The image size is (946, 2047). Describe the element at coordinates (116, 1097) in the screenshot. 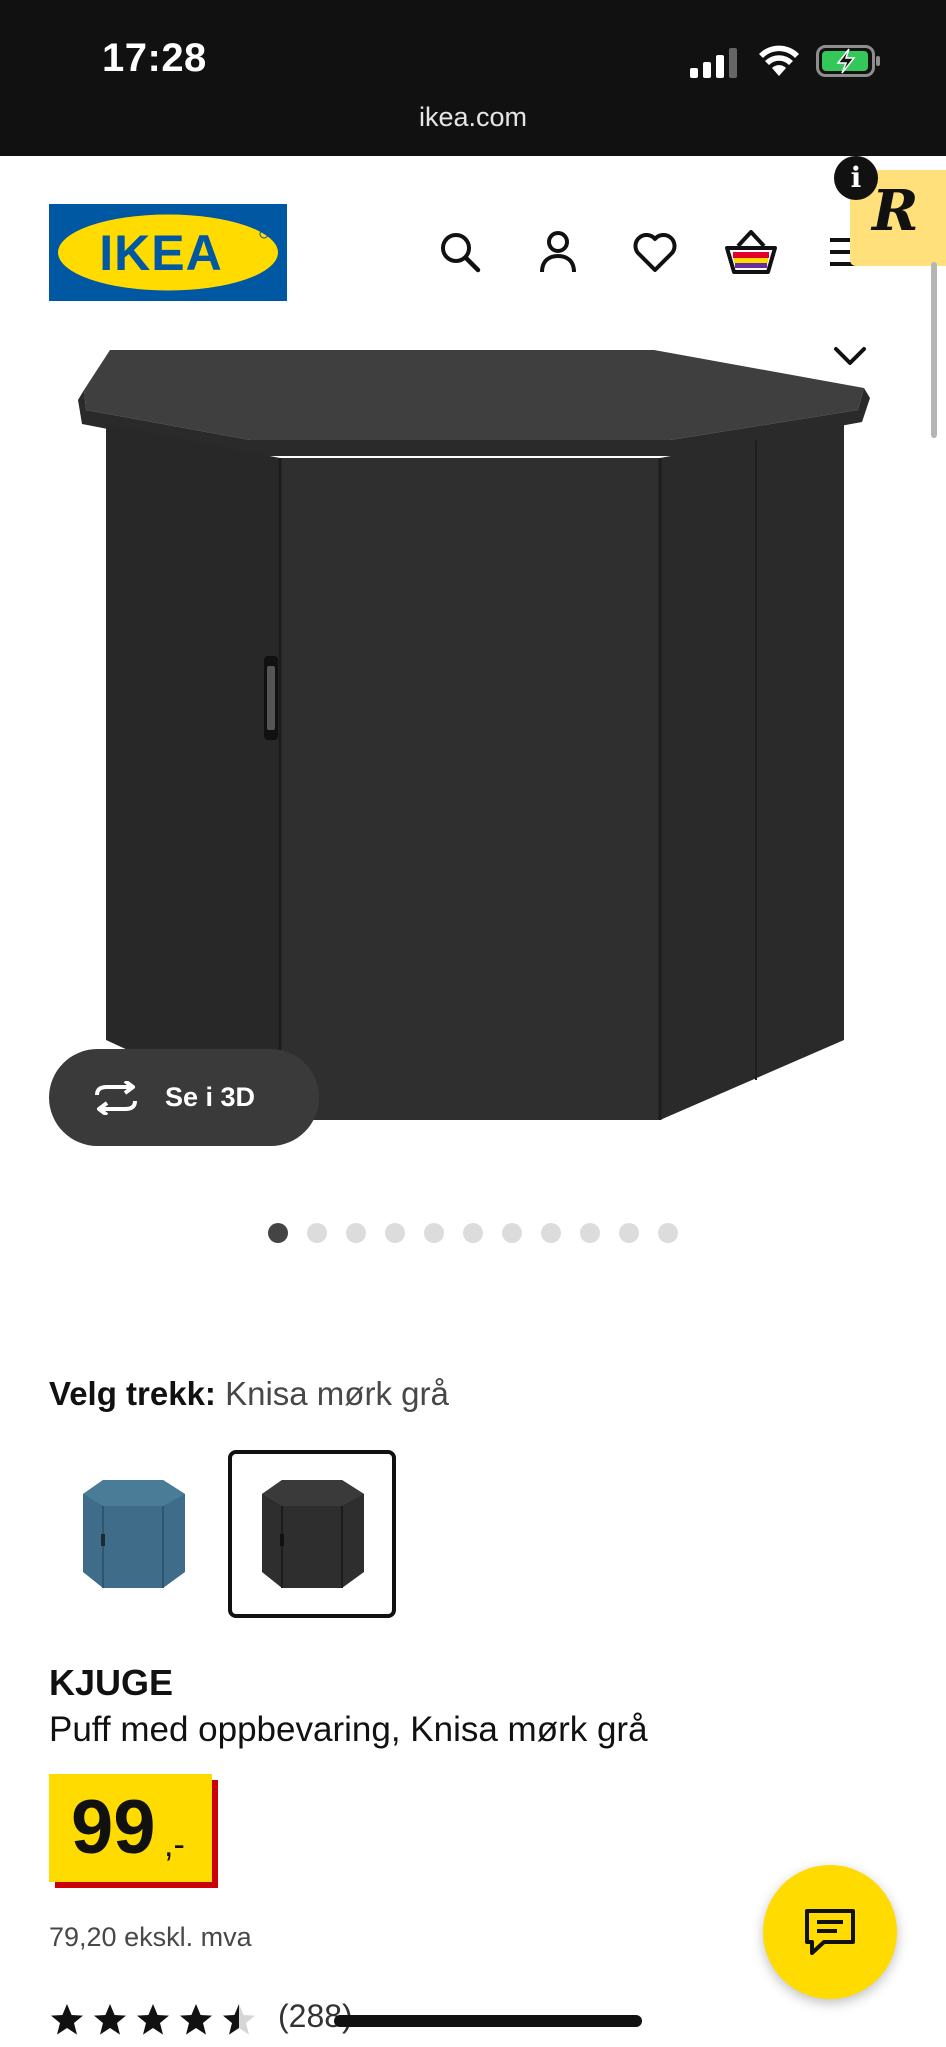

I see `rotate-3d-icon` at that location.